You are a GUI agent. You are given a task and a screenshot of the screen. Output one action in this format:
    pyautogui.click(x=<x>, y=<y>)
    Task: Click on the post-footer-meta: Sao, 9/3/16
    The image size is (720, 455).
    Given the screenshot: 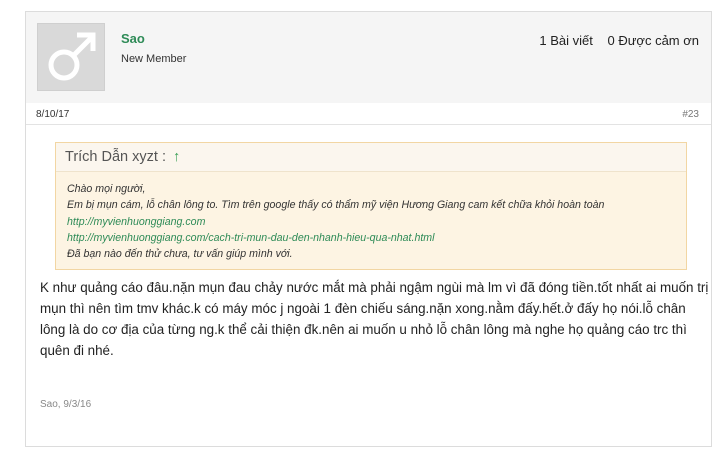 What is the action you would take?
    pyautogui.click(x=66, y=404)
    